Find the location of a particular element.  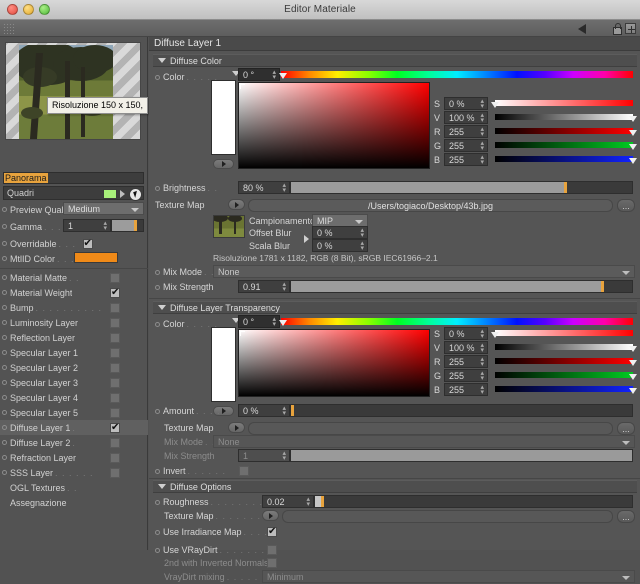

offset-blur-input: 0 % ▴▾ is located at coordinates (340, 232).